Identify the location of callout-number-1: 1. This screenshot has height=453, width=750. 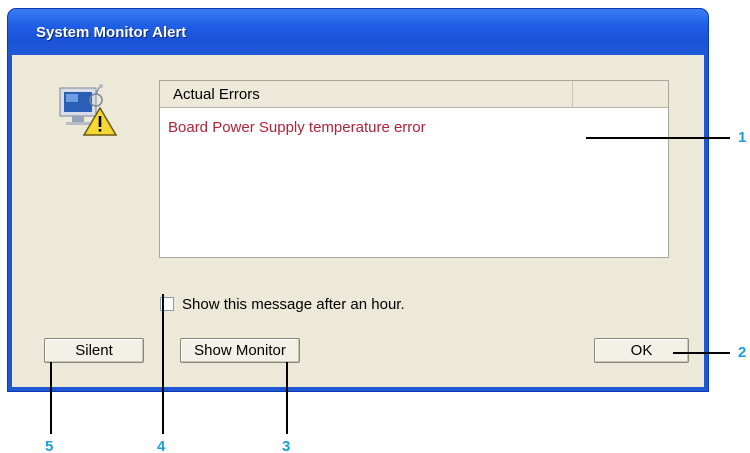
(742, 137).